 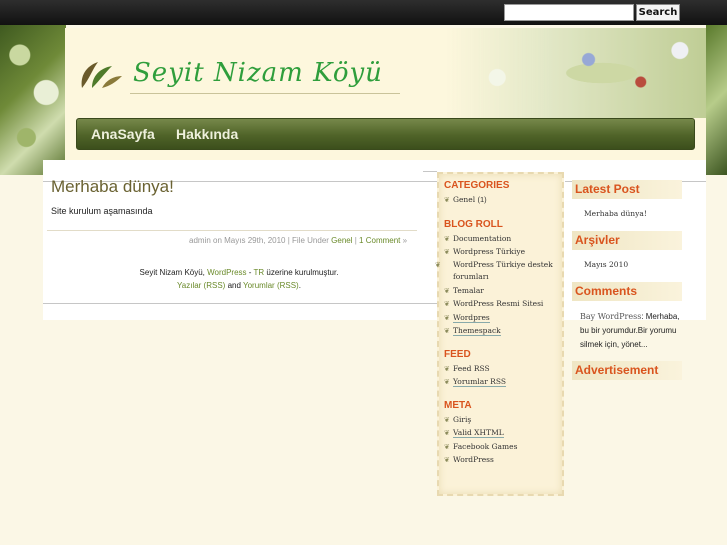 I want to click on header-floral-image, so click(x=575, y=73).